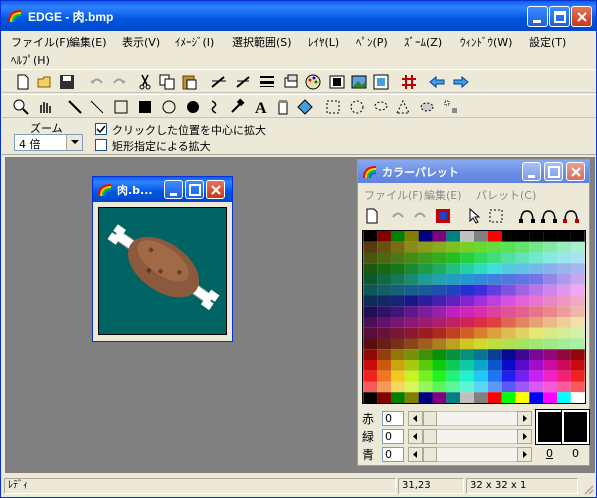  What do you see at coordinates (333, 107) in the screenshot?
I see `rect-select-icon` at bounding box center [333, 107].